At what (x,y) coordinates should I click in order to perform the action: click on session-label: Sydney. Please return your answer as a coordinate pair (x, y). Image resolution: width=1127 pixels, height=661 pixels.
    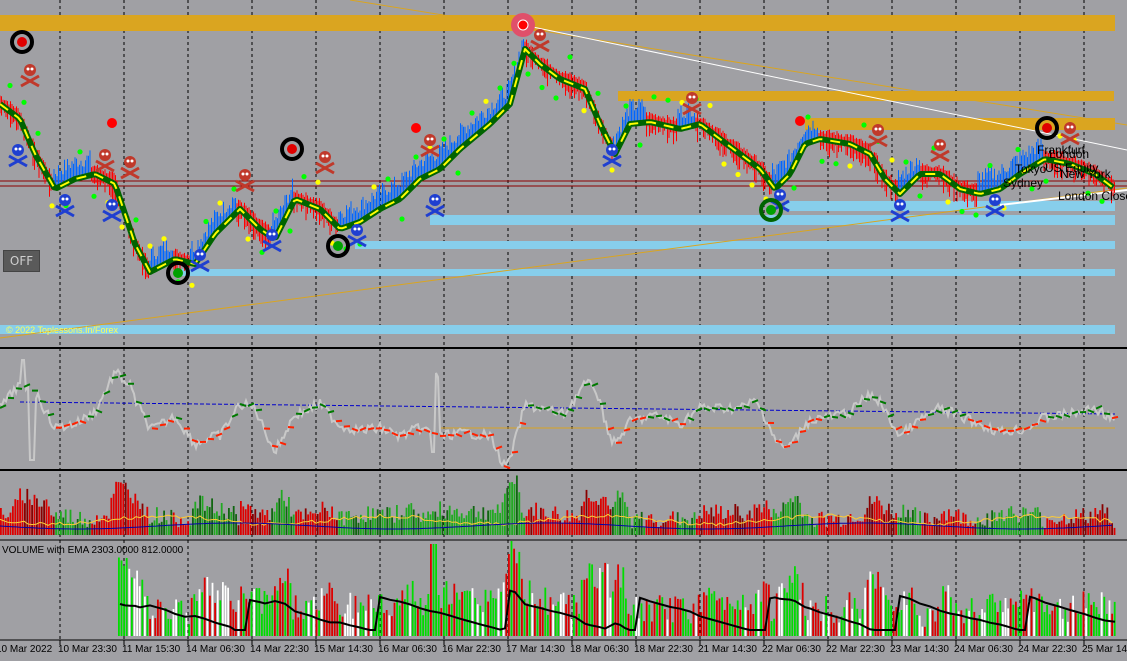
    Looking at the image, I should click on (1023, 183).